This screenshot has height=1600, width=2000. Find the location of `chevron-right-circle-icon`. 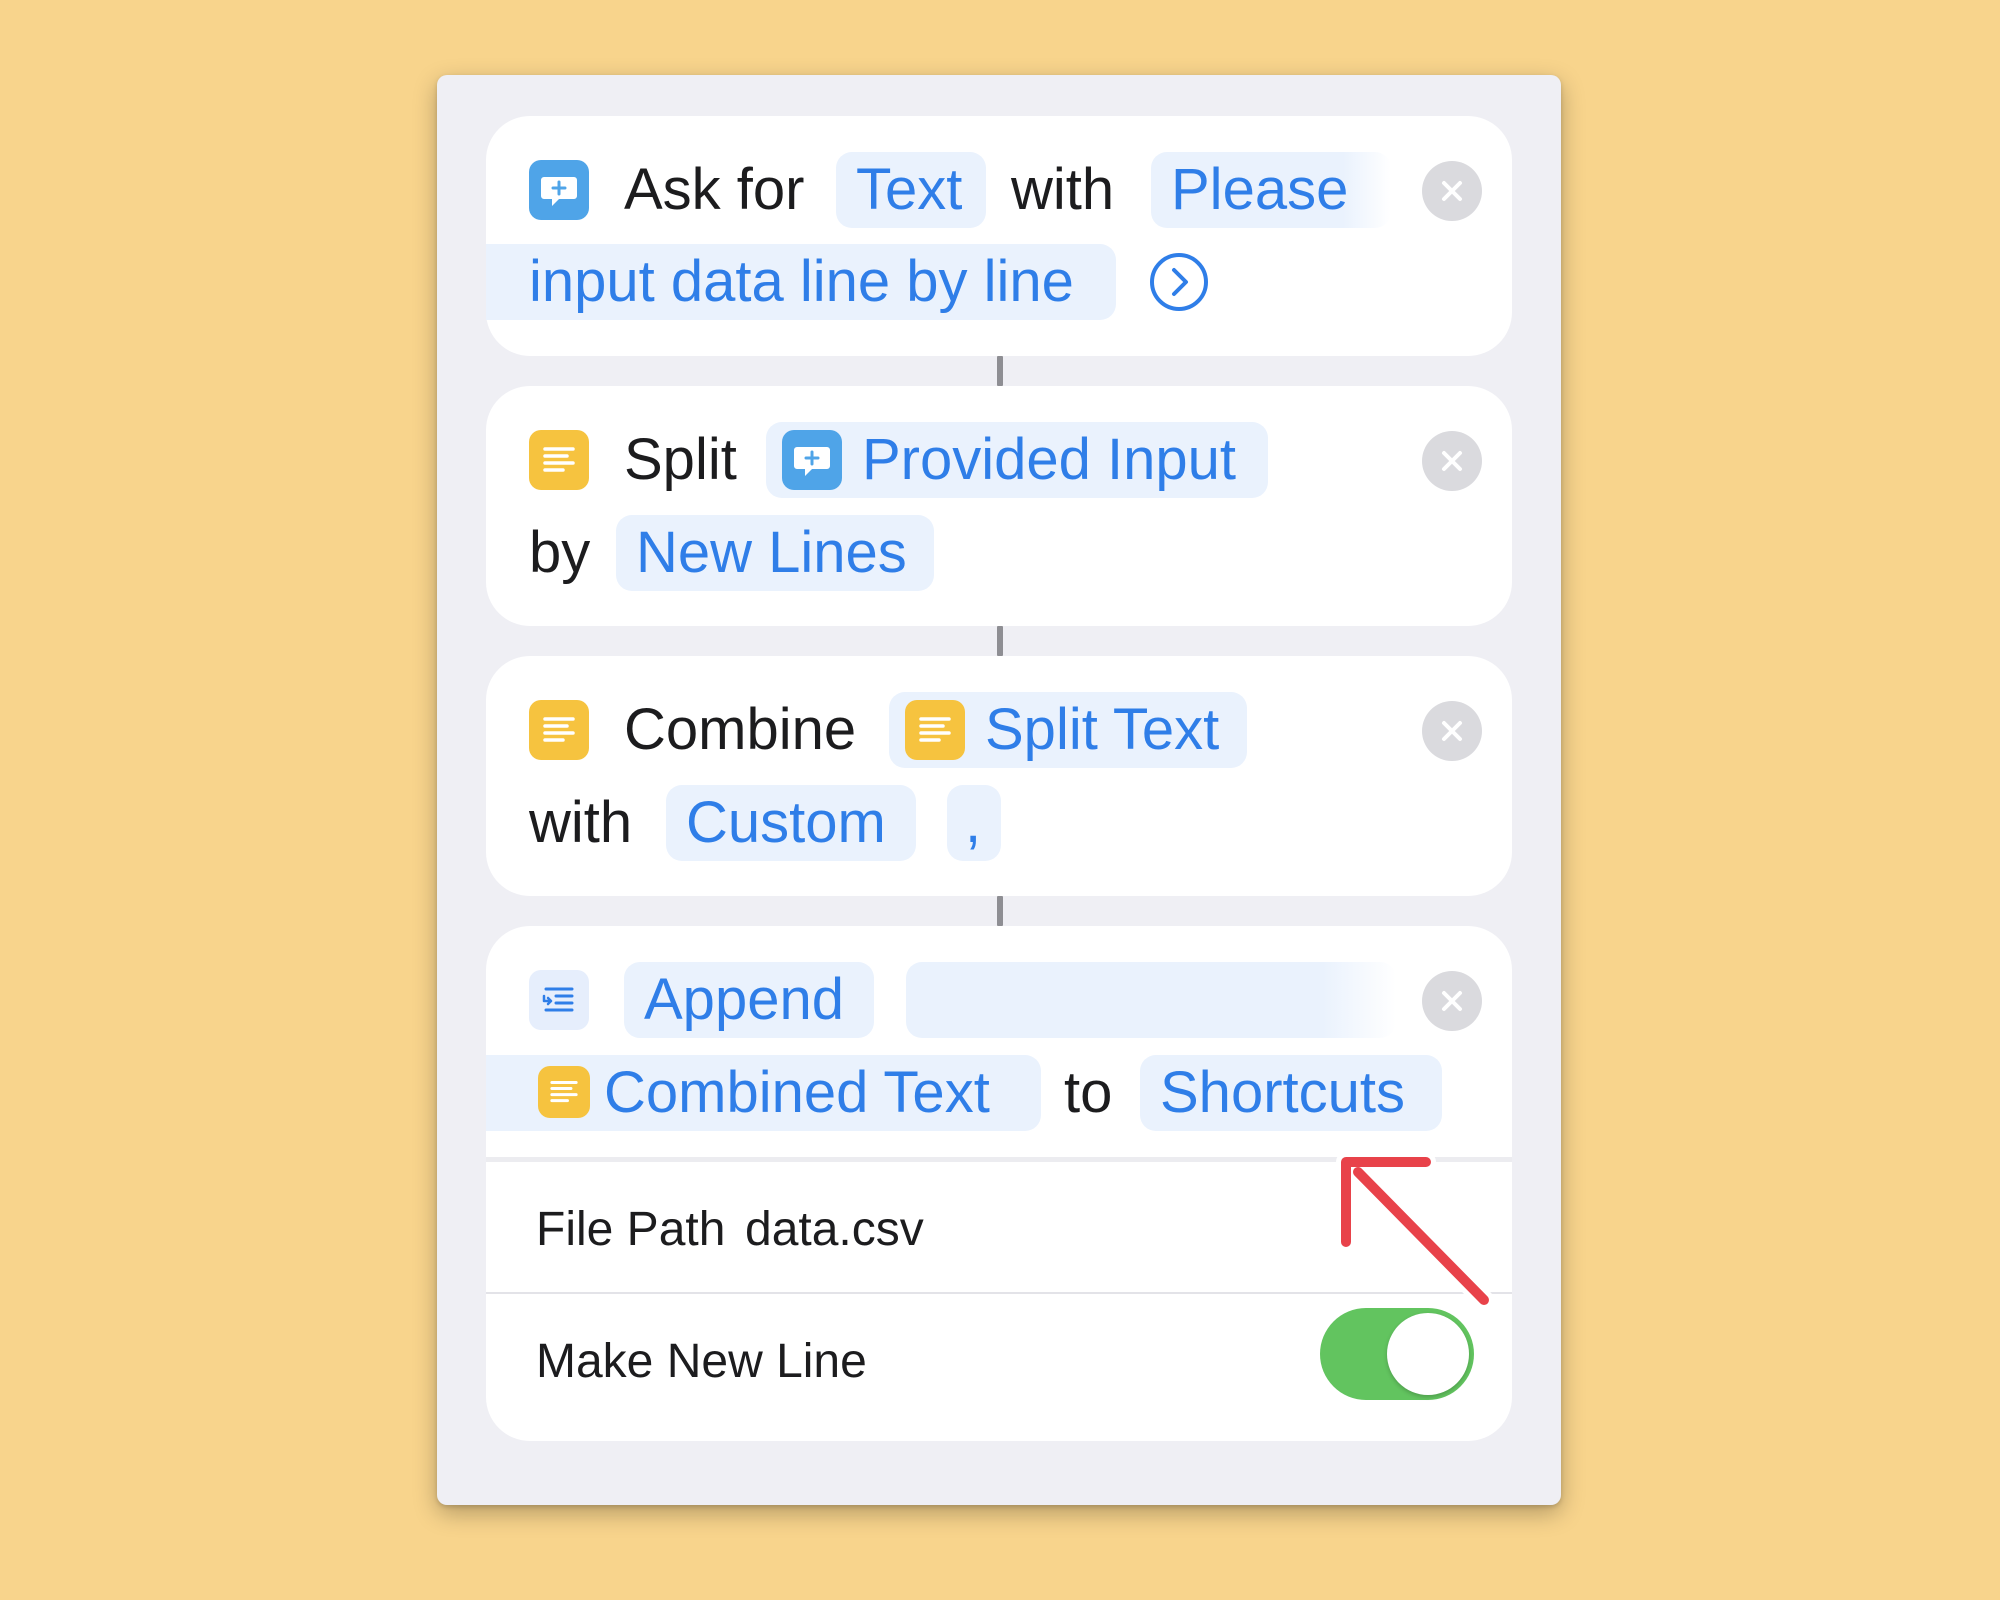

chevron-right-circle-icon is located at coordinates (1179, 282).